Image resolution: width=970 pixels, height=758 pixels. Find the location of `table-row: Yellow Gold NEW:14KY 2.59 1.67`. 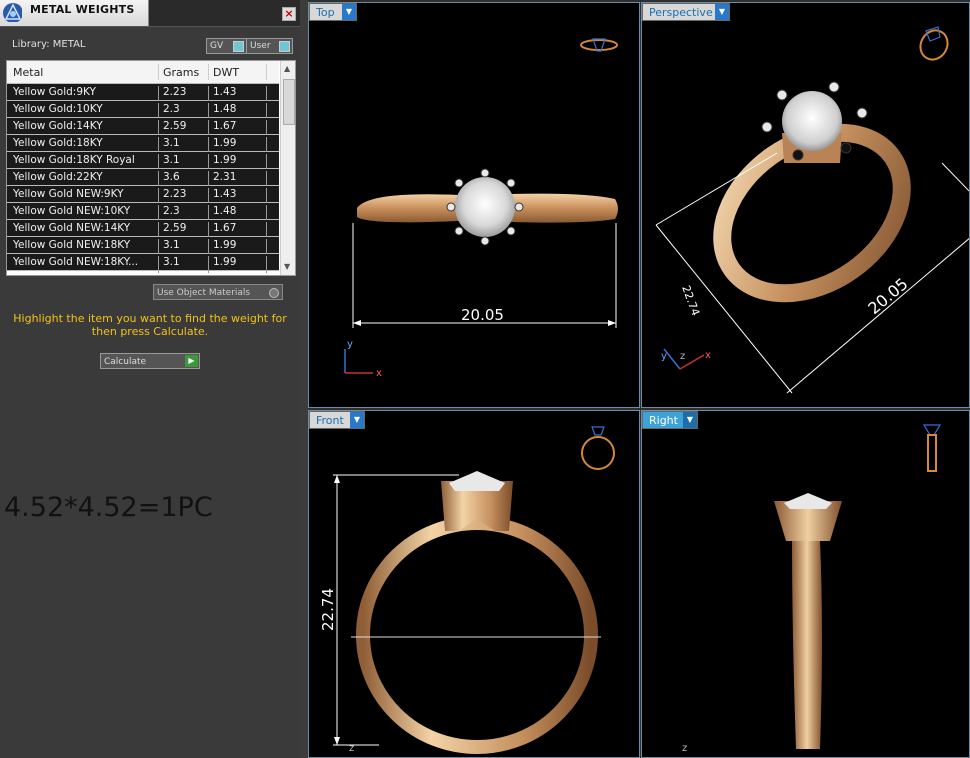

table-row: Yellow Gold NEW:14KY 2.59 1.67 is located at coordinates (143, 229).